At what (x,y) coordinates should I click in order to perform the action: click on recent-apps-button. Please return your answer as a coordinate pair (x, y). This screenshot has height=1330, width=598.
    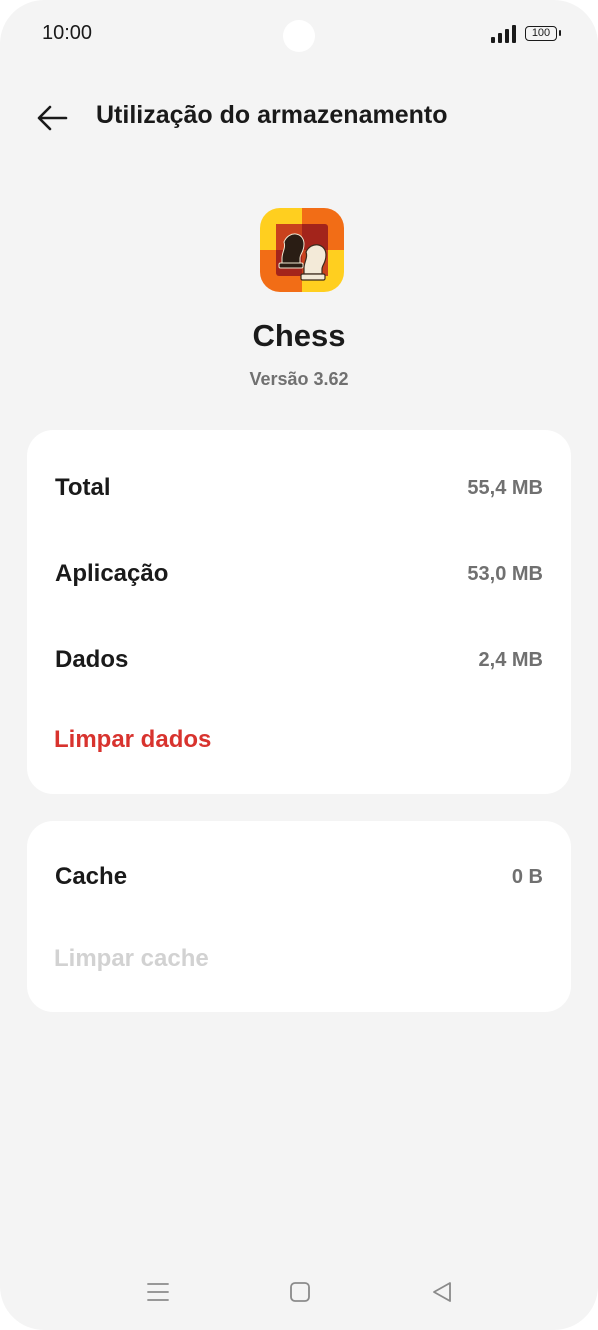
    Looking at the image, I should click on (158, 1292).